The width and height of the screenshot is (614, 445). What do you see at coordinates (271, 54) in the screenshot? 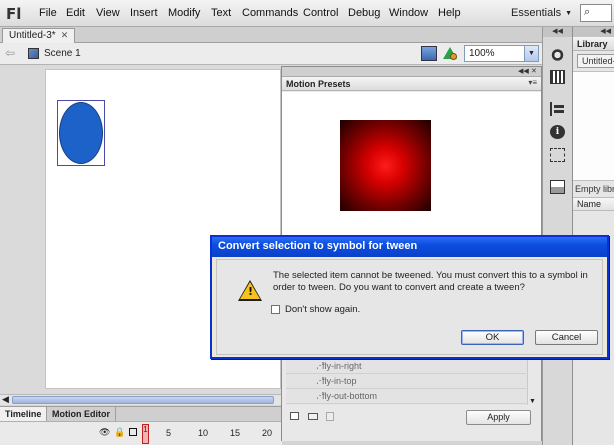
I see `edit-bar: ⇦ Scene 1 100% ▼` at bounding box center [271, 54].